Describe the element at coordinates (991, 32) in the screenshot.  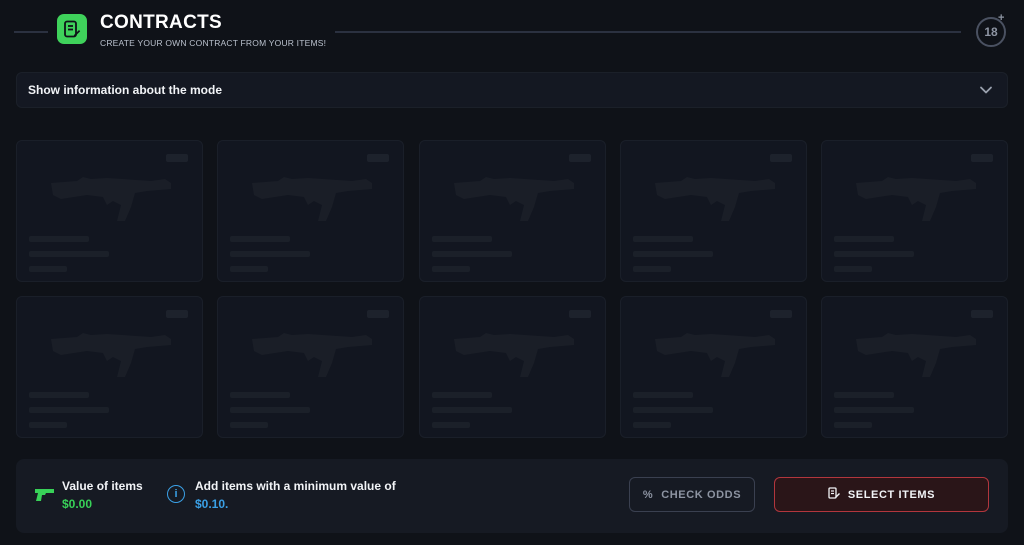
I see `age-restriction-text: 18` at that location.